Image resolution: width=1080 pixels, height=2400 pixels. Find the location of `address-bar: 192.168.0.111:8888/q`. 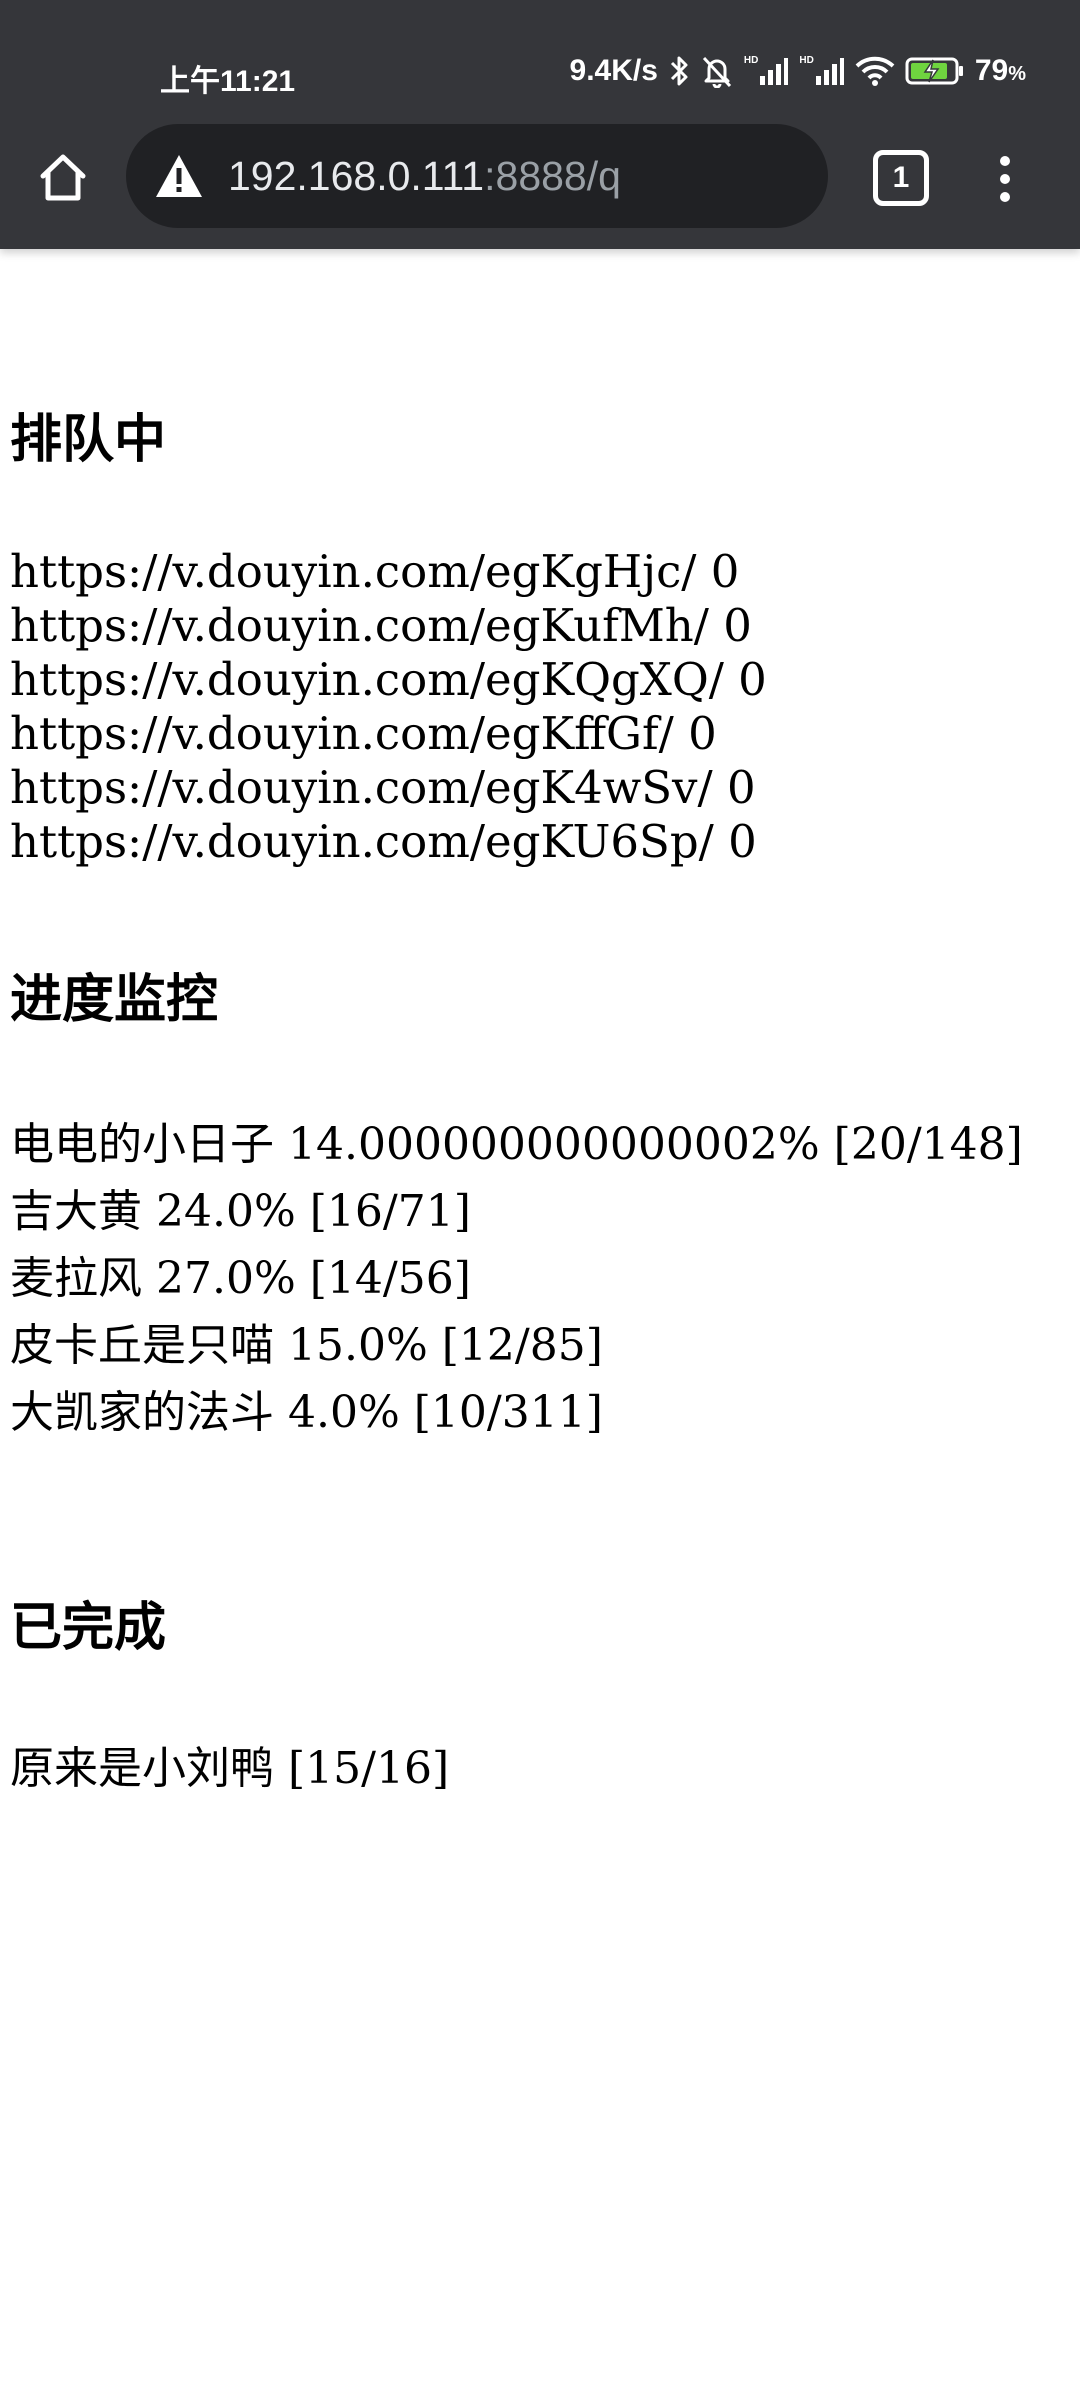

address-bar: 192.168.0.111:8888/q is located at coordinates (477, 176).